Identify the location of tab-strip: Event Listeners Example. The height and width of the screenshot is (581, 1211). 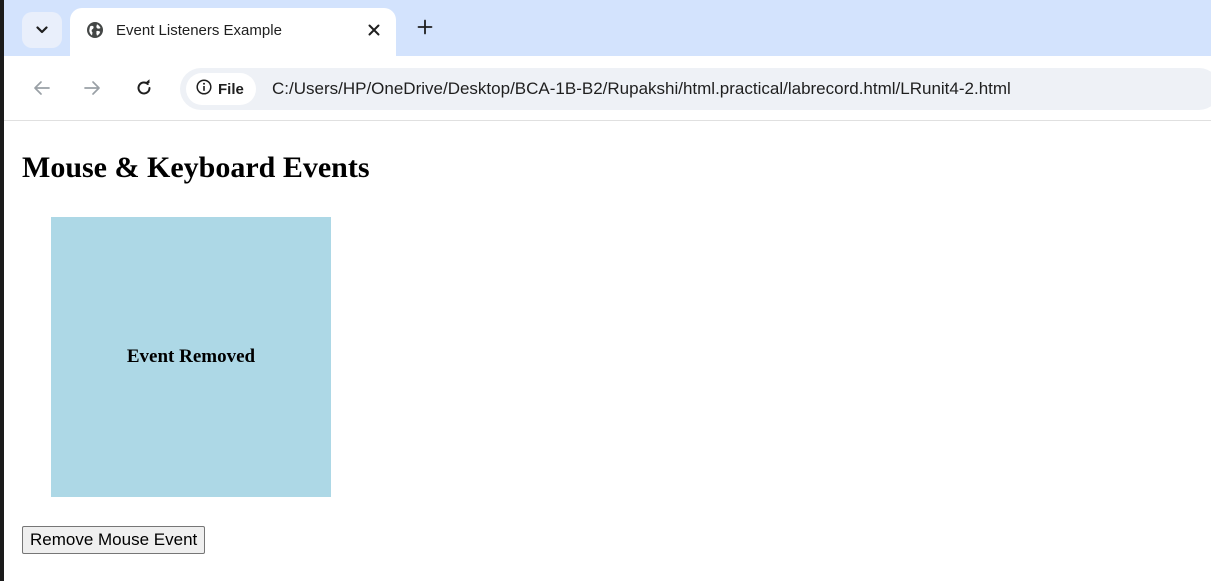
(607, 28).